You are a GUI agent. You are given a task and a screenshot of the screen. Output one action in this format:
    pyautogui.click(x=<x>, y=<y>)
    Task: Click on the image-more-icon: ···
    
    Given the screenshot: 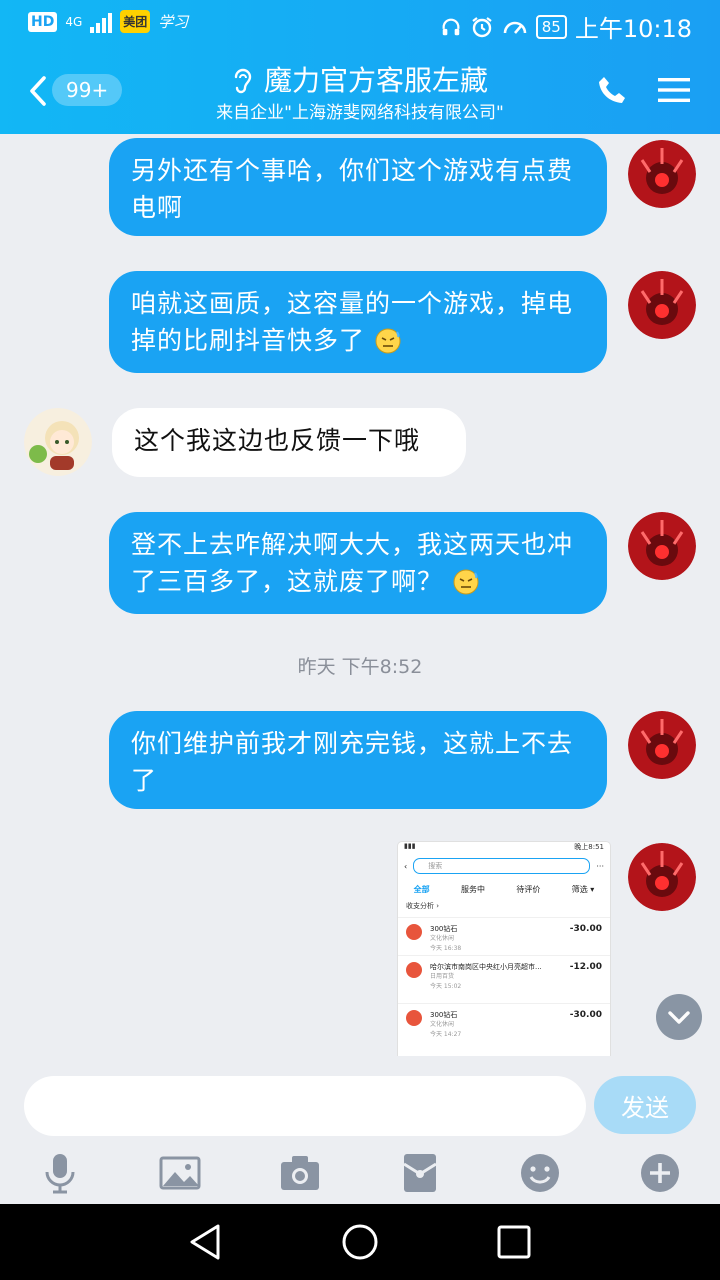 What is the action you would take?
    pyautogui.click(x=600, y=866)
    